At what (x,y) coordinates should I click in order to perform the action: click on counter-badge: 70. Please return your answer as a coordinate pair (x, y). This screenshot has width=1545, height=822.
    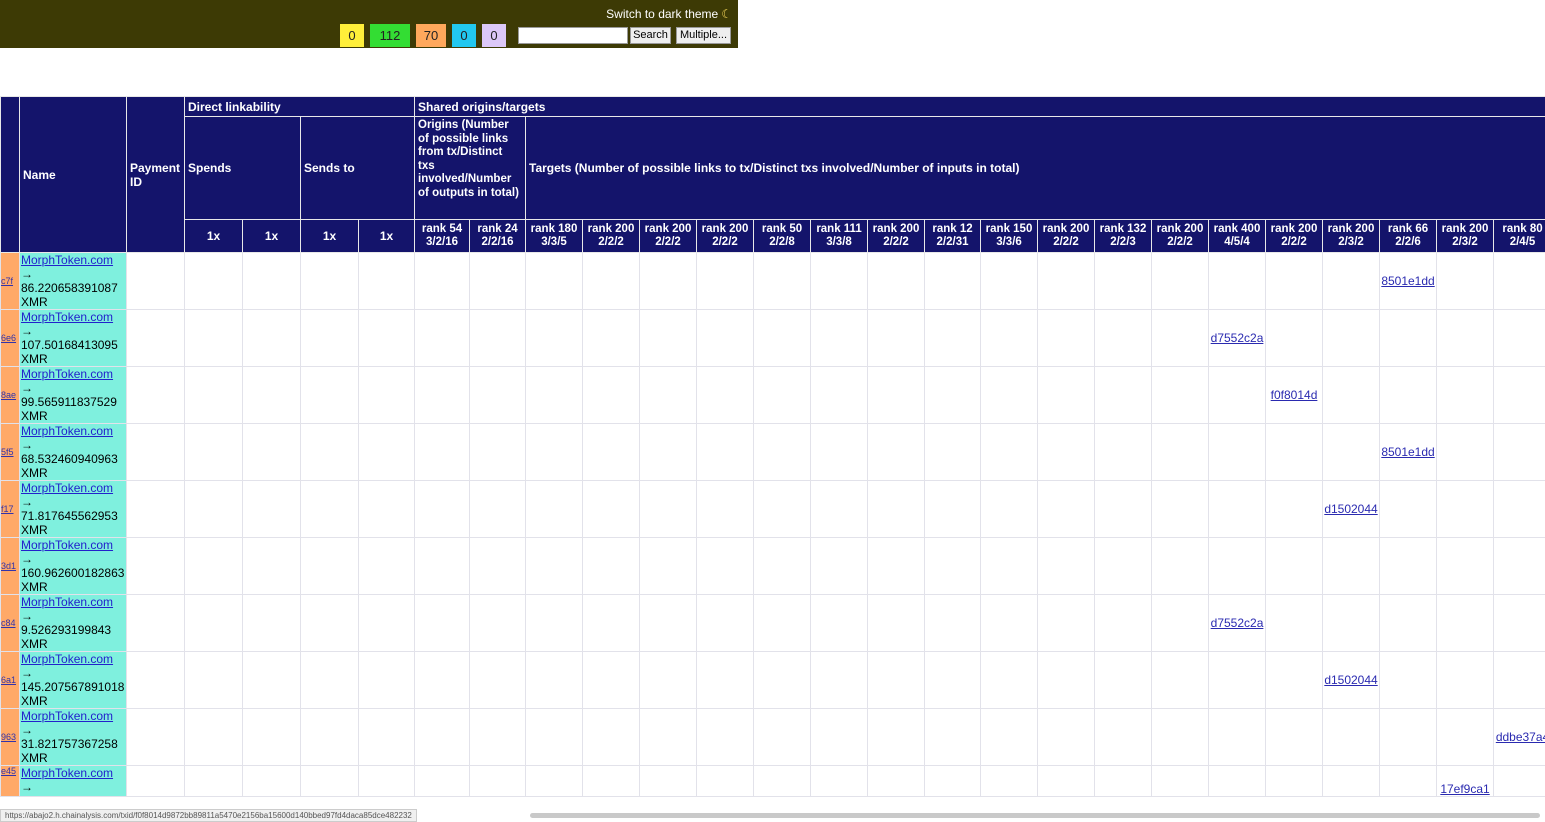
    Looking at the image, I should click on (431, 35).